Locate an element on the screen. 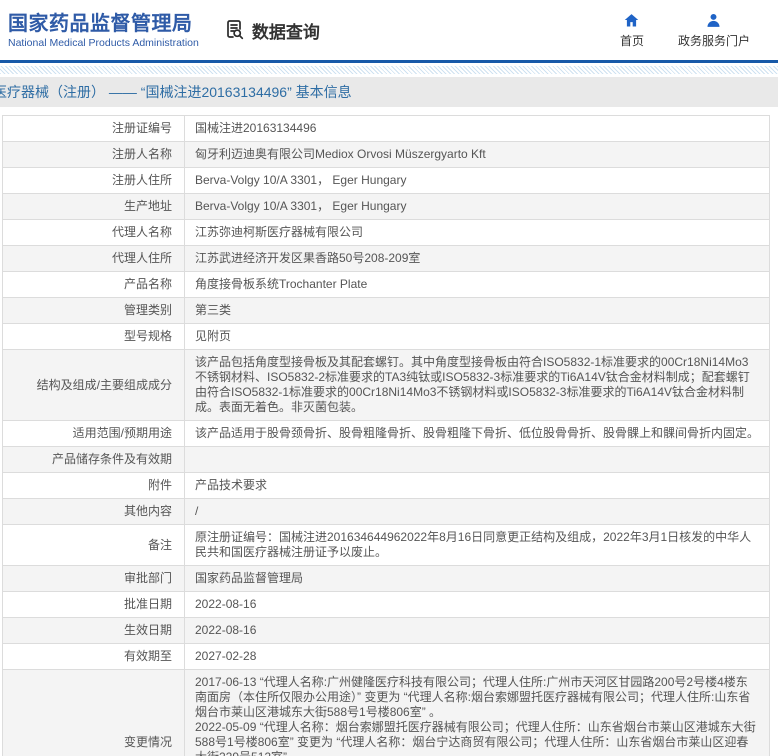  row-value: 第三类 is located at coordinates (477, 310).